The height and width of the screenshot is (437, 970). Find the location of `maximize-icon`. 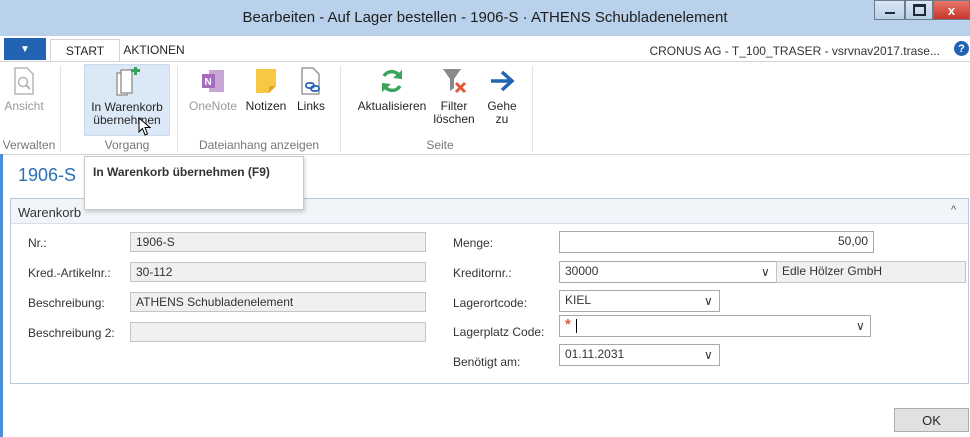

maximize-icon is located at coordinates (919, 10).